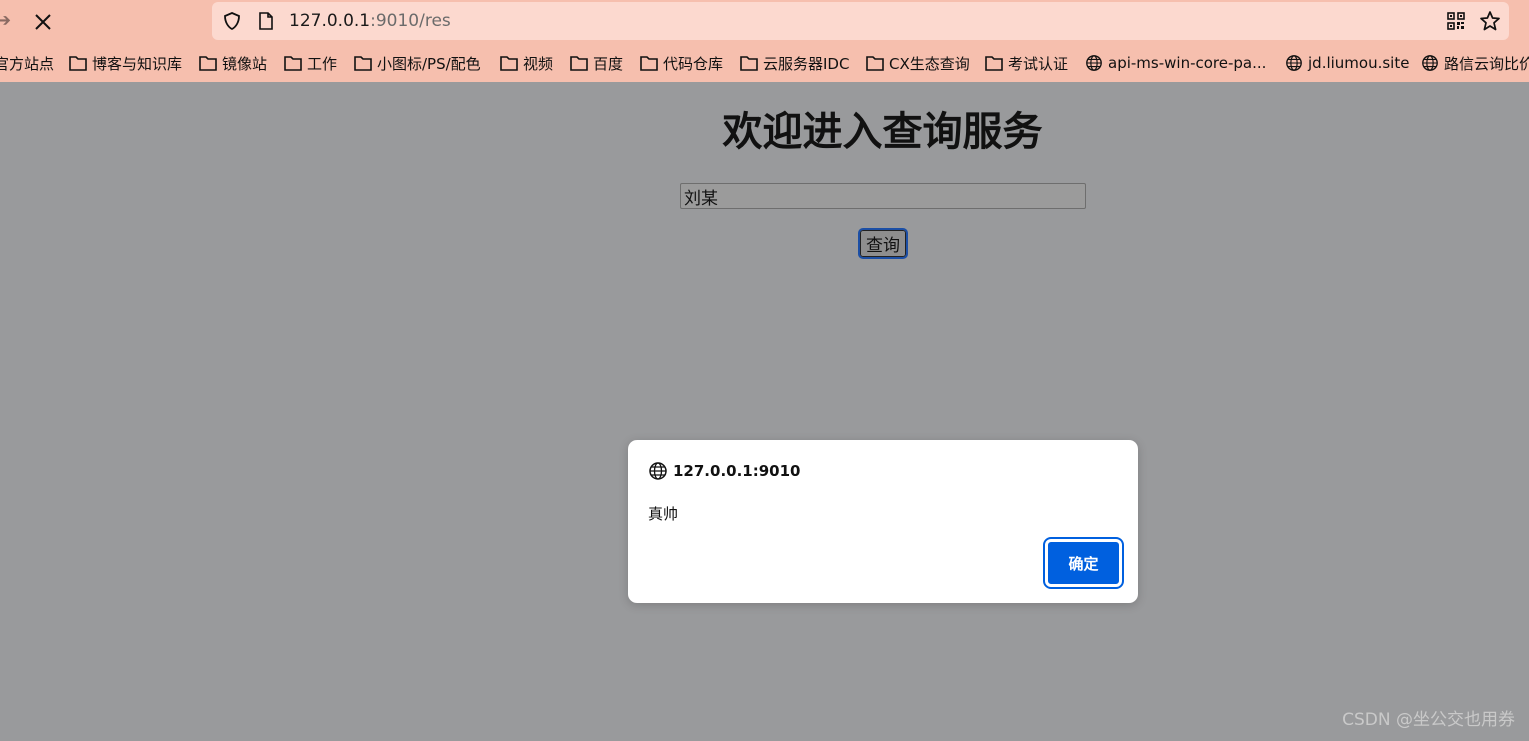  What do you see at coordinates (806, 63) in the screenshot?
I see `bookmark-label: 云服务器IDC` at bounding box center [806, 63].